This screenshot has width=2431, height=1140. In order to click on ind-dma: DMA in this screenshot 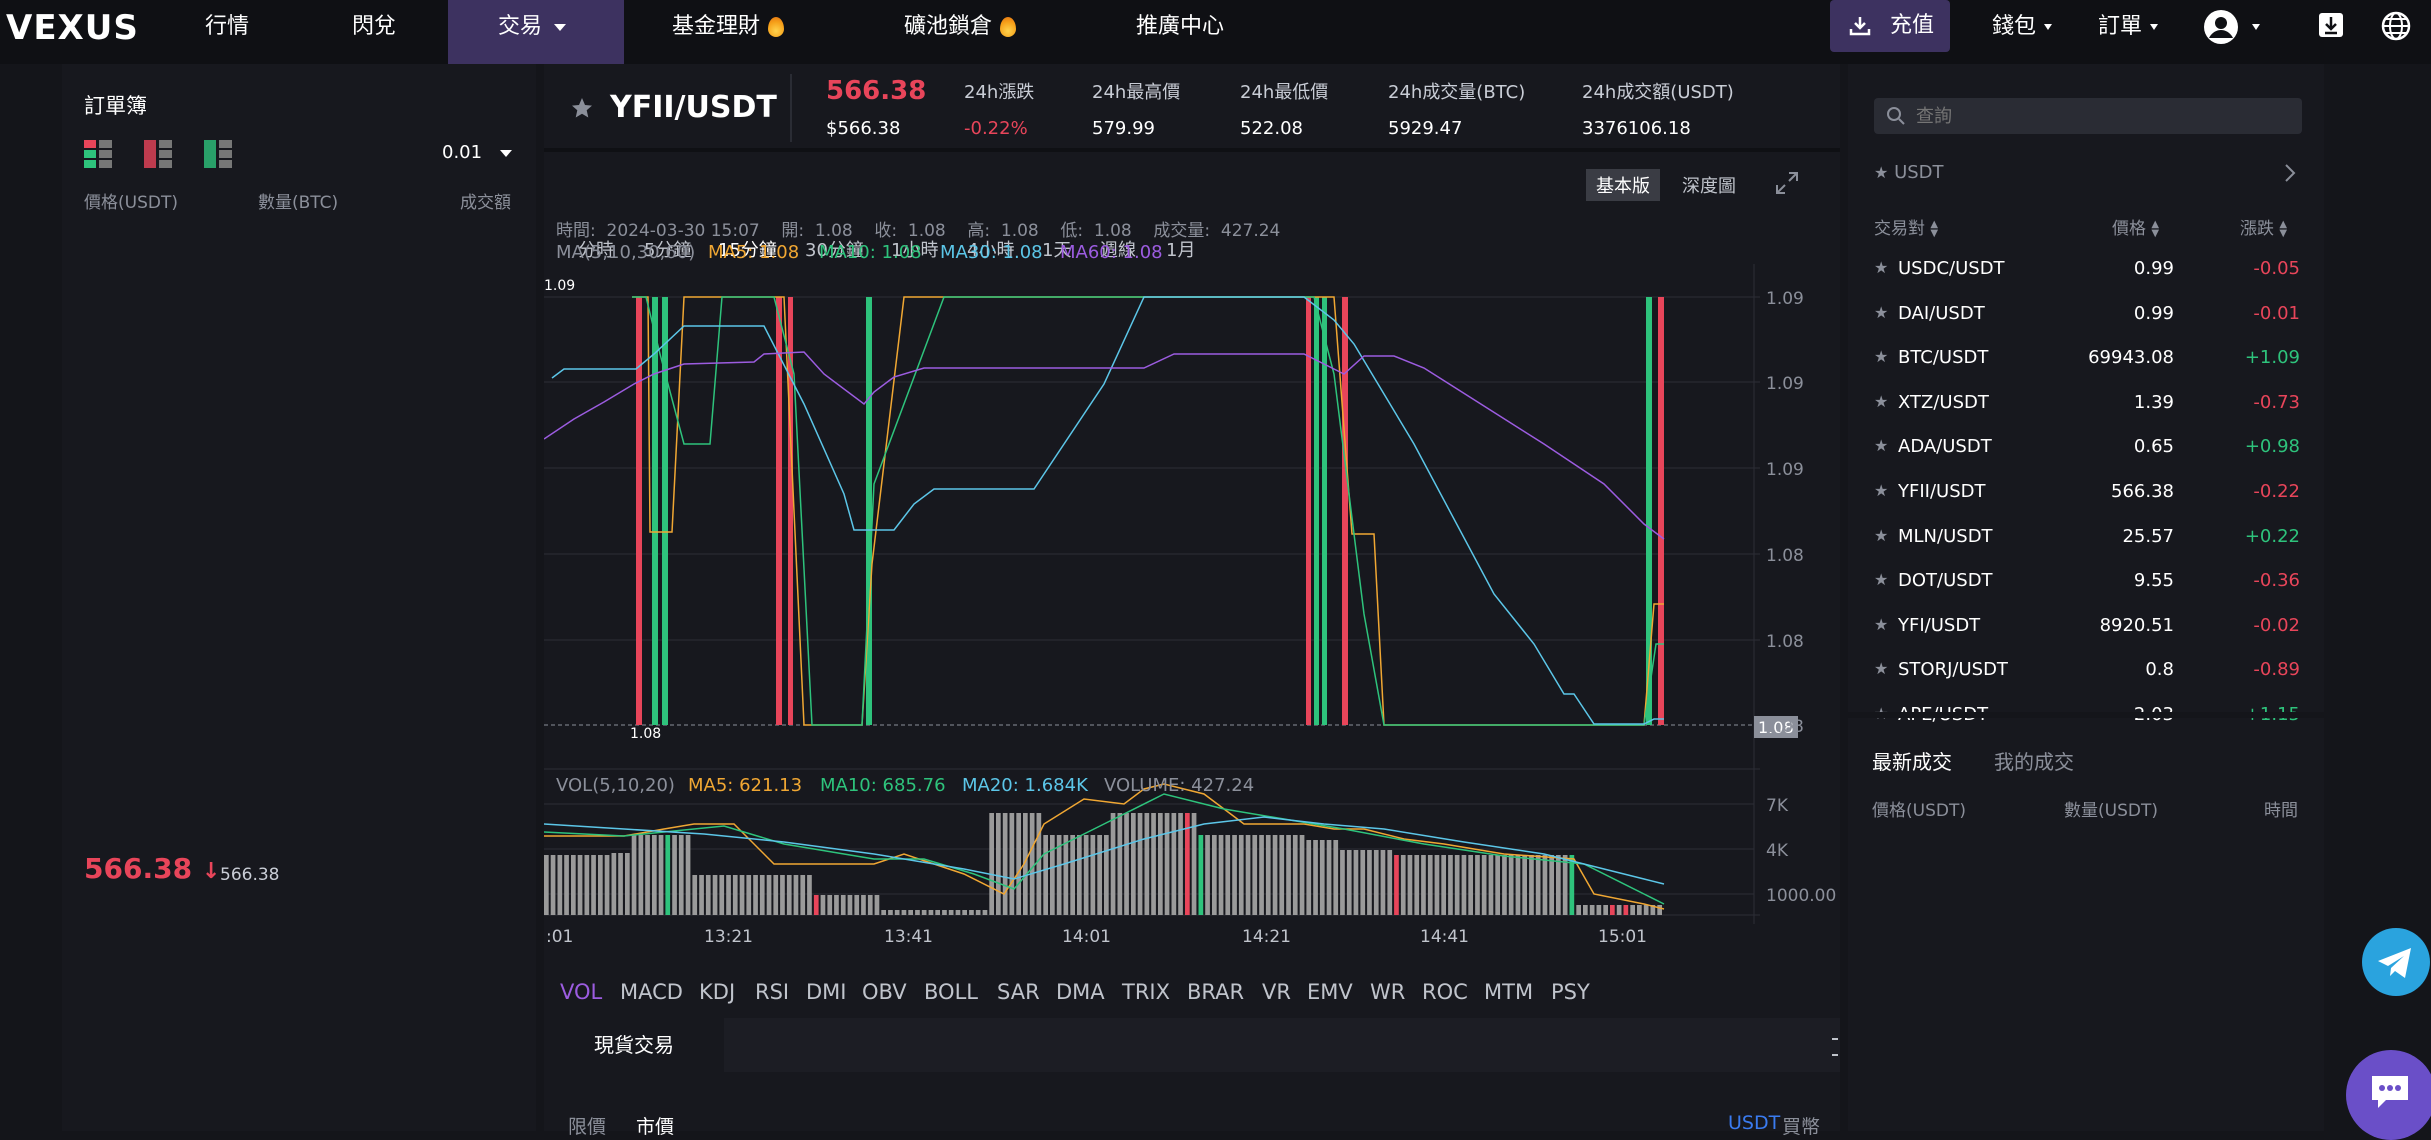, I will do `click(1080, 992)`.